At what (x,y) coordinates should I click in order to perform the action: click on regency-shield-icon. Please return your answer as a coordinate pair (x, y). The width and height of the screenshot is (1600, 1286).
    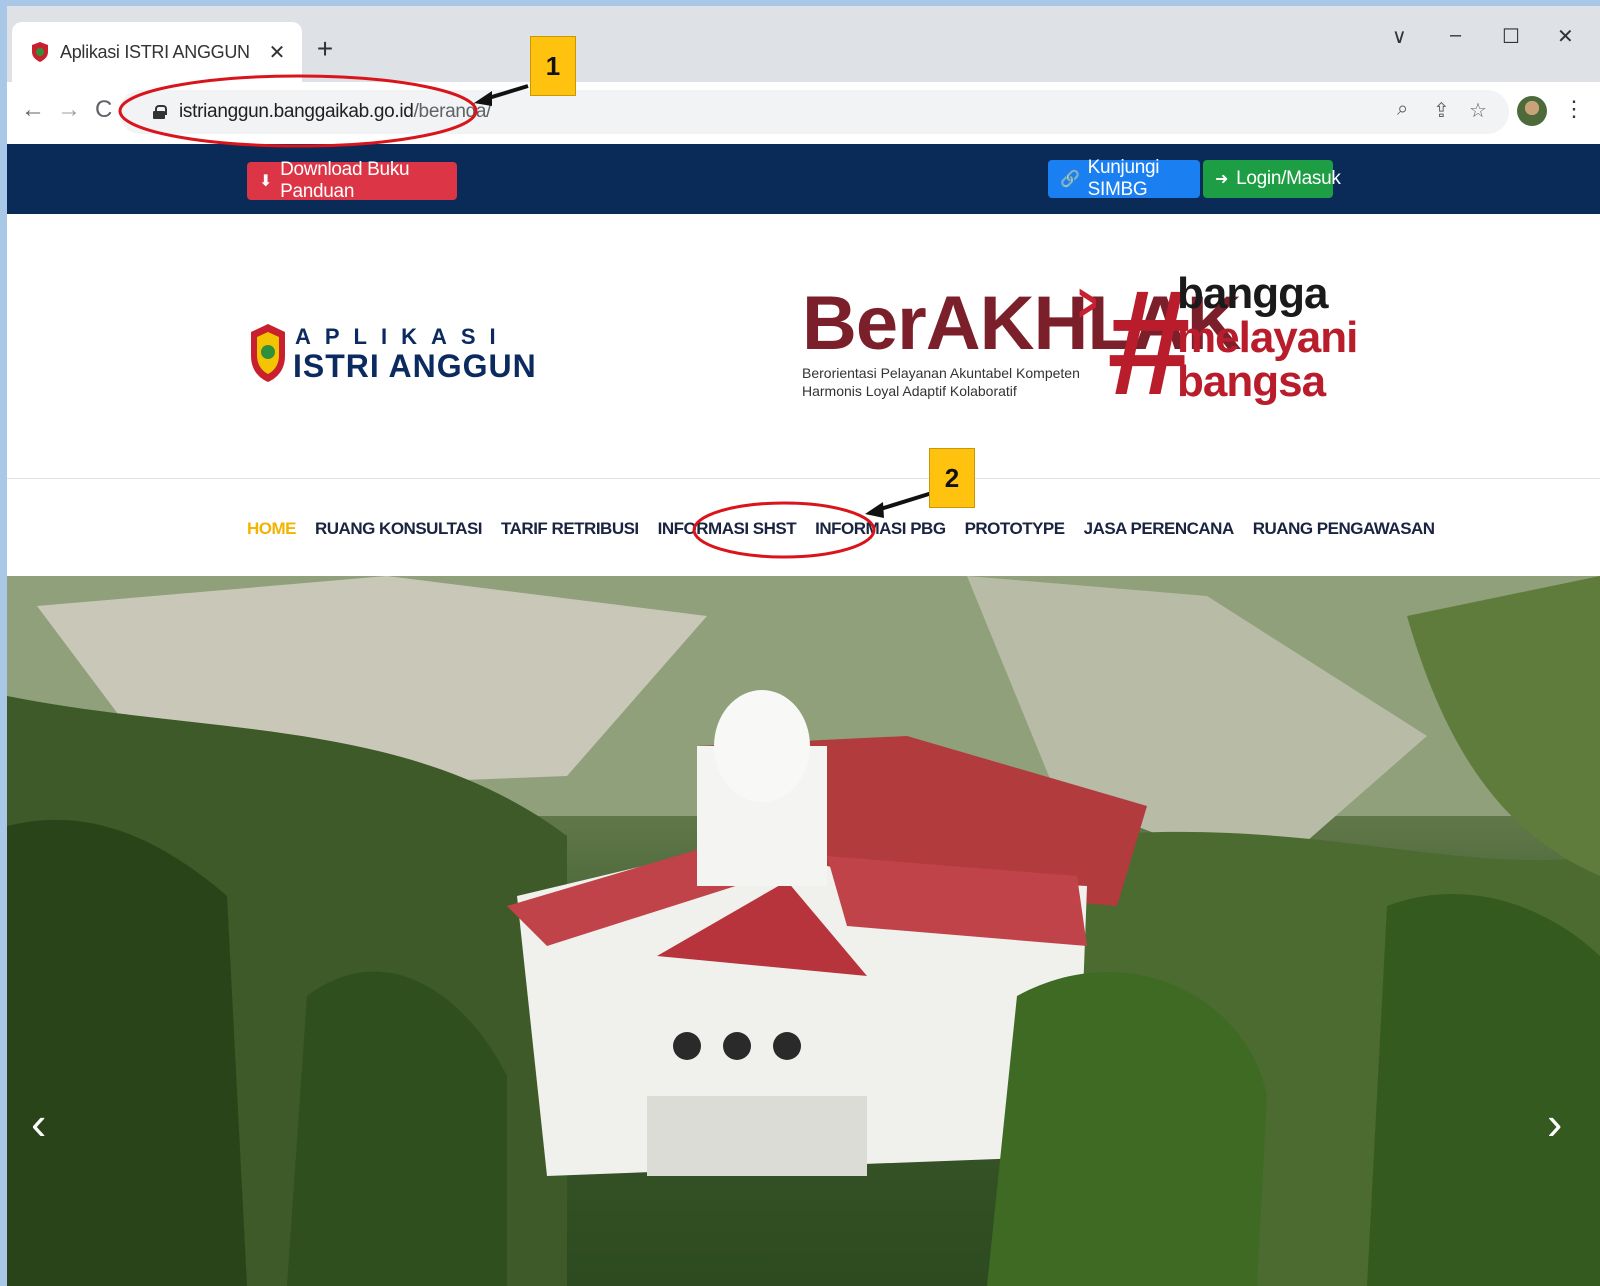
    Looking at the image, I should click on (268, 353).